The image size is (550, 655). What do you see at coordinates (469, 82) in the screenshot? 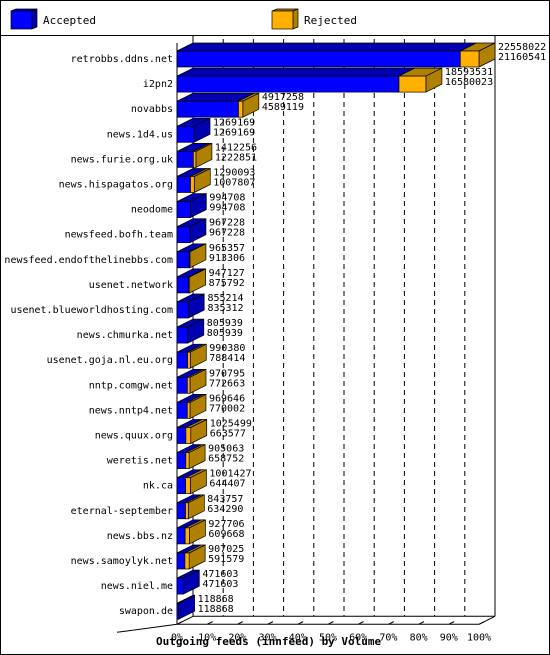
I see `accepted-value-label: 16580023` at bounding box center [469, 82].